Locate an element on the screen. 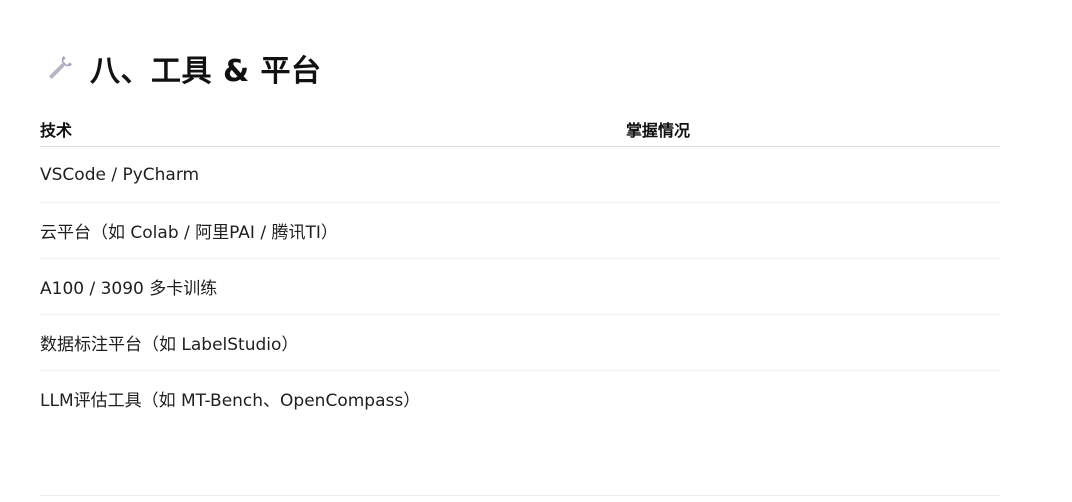 This screenshot has width=1072, height=502. table-header-row: 技术 掌握情况 is located at coordinates (520, 129).